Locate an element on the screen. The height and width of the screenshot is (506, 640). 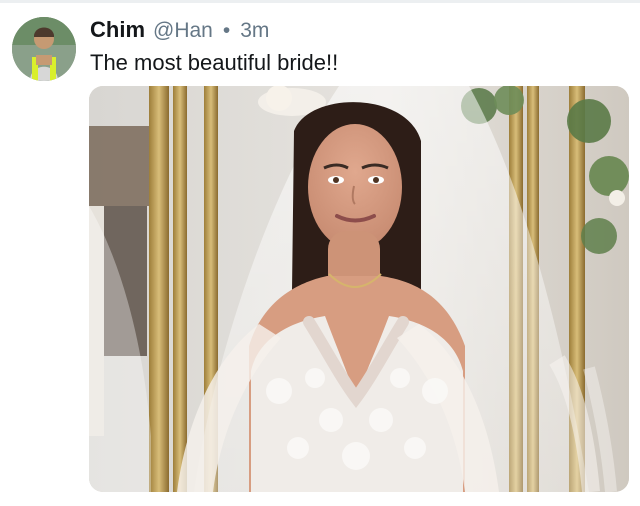
tweet-text: The most beautiful bride!! is located at coordinates (214, 62).